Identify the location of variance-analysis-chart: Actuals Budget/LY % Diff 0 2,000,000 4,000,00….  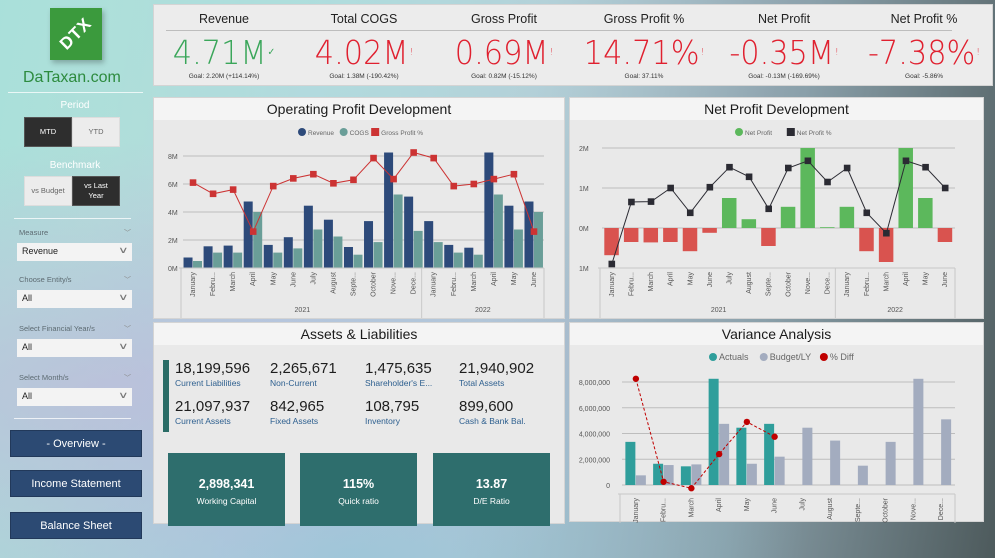
(777, 434).